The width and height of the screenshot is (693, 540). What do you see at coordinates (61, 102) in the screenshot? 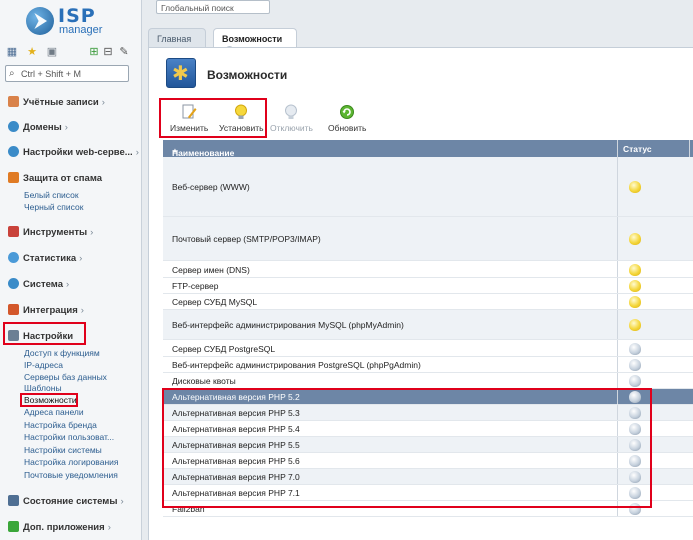
I see `section-label: Учётные записи` at bounding box center [61, 102].